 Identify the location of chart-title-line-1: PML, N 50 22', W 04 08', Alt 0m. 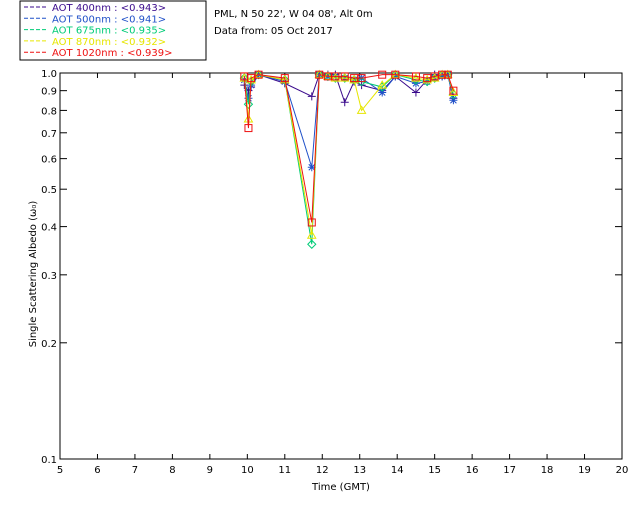
(293, 14).